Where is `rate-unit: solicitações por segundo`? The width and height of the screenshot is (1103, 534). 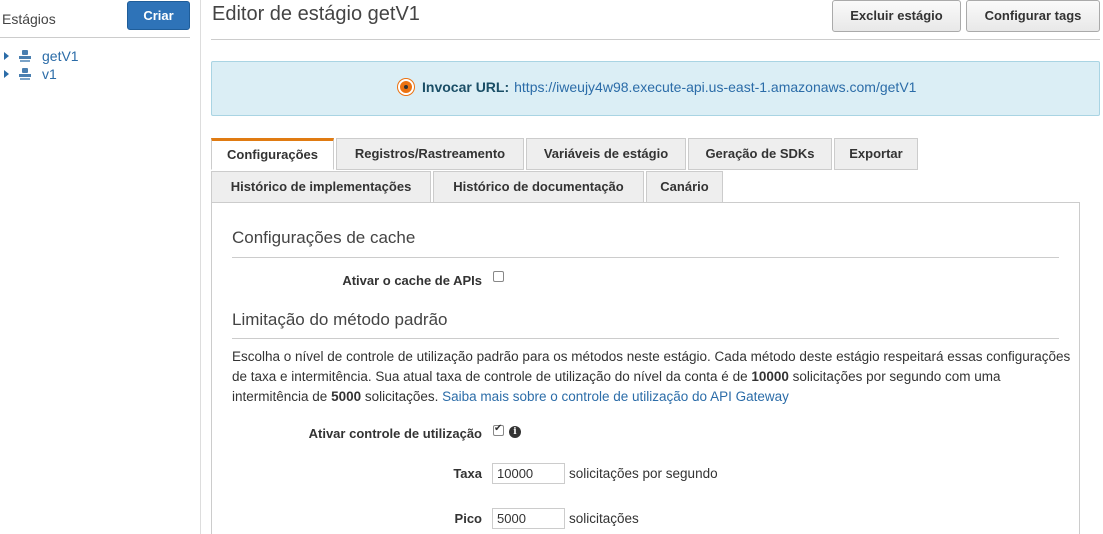
rate-unit: solicitações por segundo is located at coordinates (643, 473).